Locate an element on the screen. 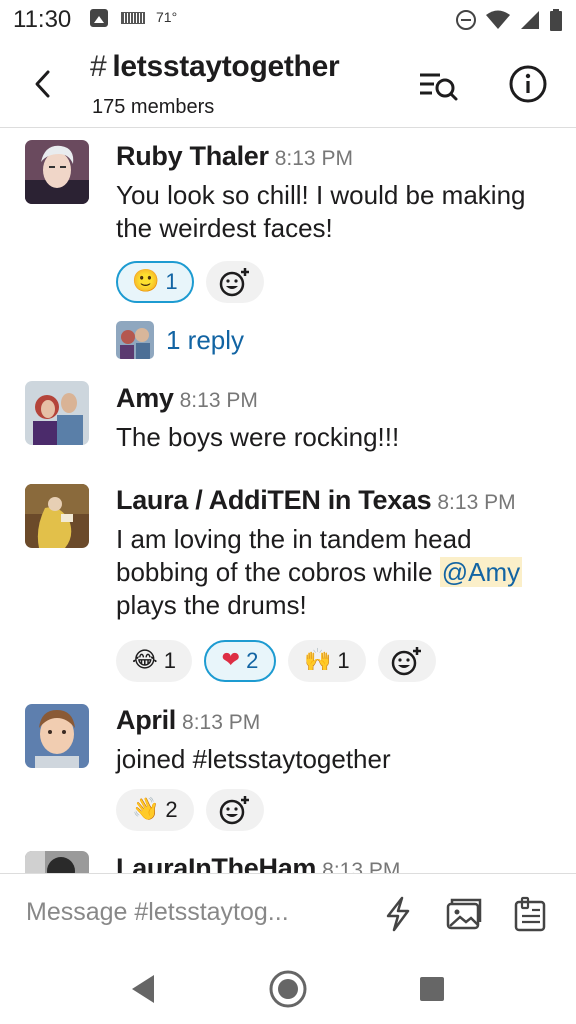 This screenshot has height=1024, width=576. avatar-amy is located at coordinates (57, 413).